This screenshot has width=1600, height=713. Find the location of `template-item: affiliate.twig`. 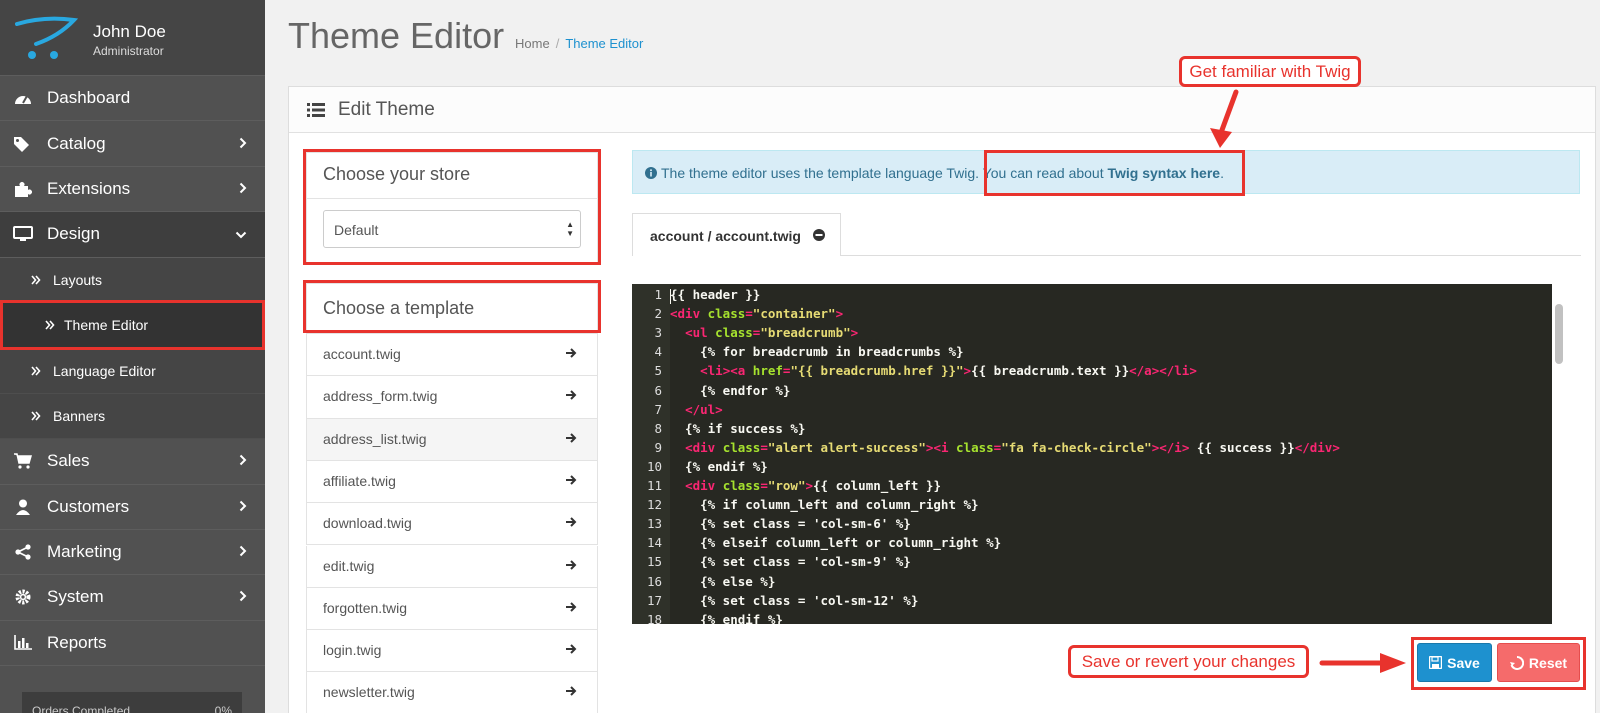

template-item: affiliate.twig is located at coordinates (452, 482).